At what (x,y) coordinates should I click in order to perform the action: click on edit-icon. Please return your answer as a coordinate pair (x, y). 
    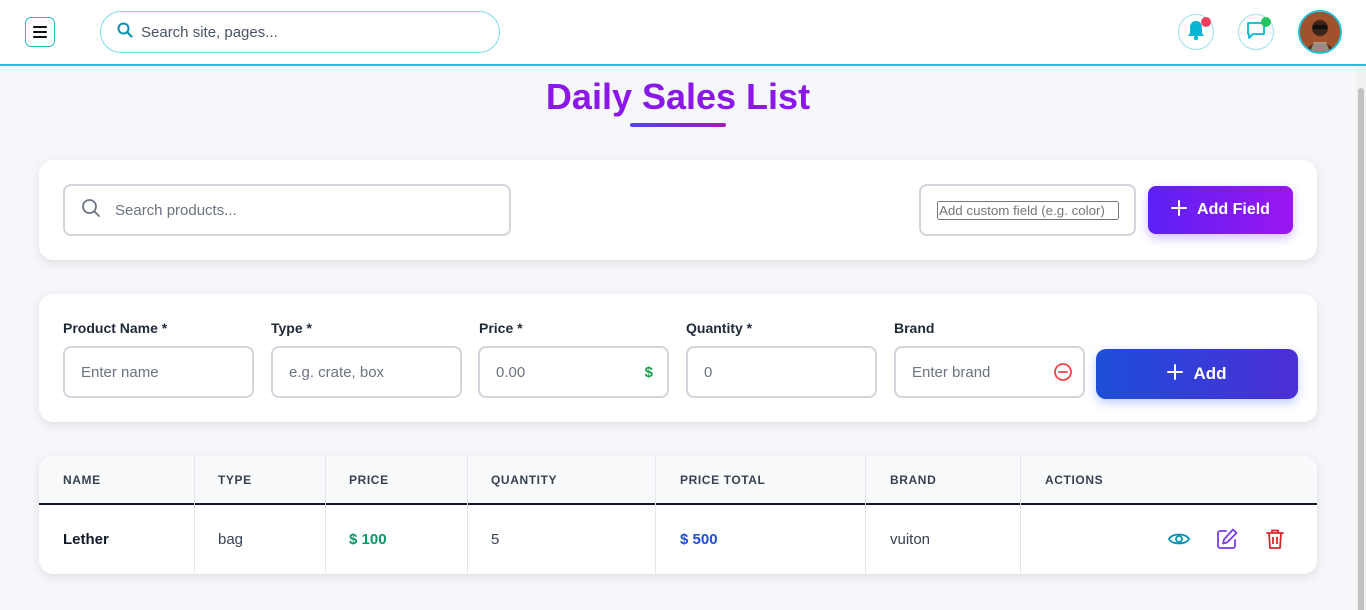
    Looking at the image, I should click on (1227, 539).